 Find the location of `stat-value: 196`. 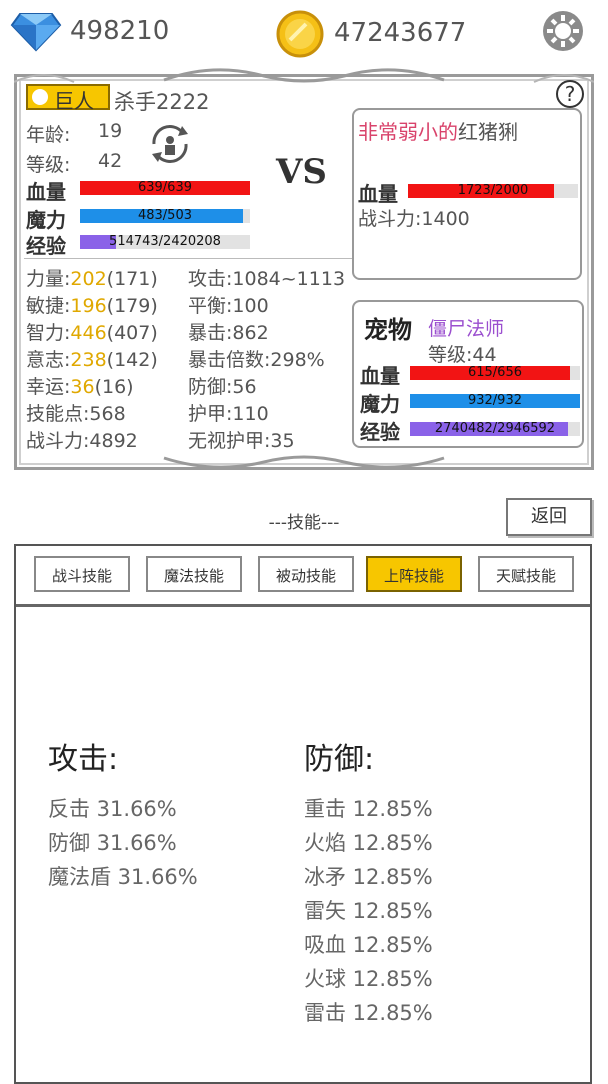

stat-value: 196 is located at coordinates (88, 306).